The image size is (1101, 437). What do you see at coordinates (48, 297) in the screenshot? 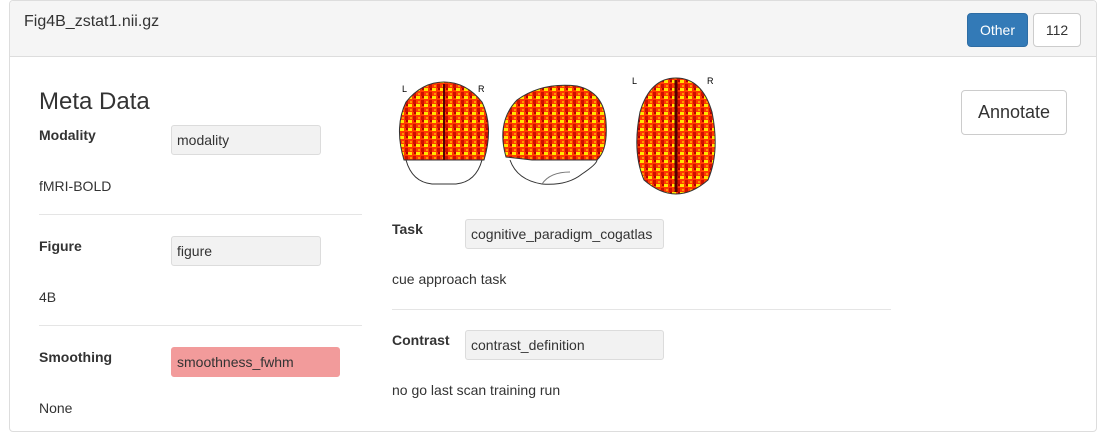
I see `figure-value: 4B` at bounding box center [48, 297].